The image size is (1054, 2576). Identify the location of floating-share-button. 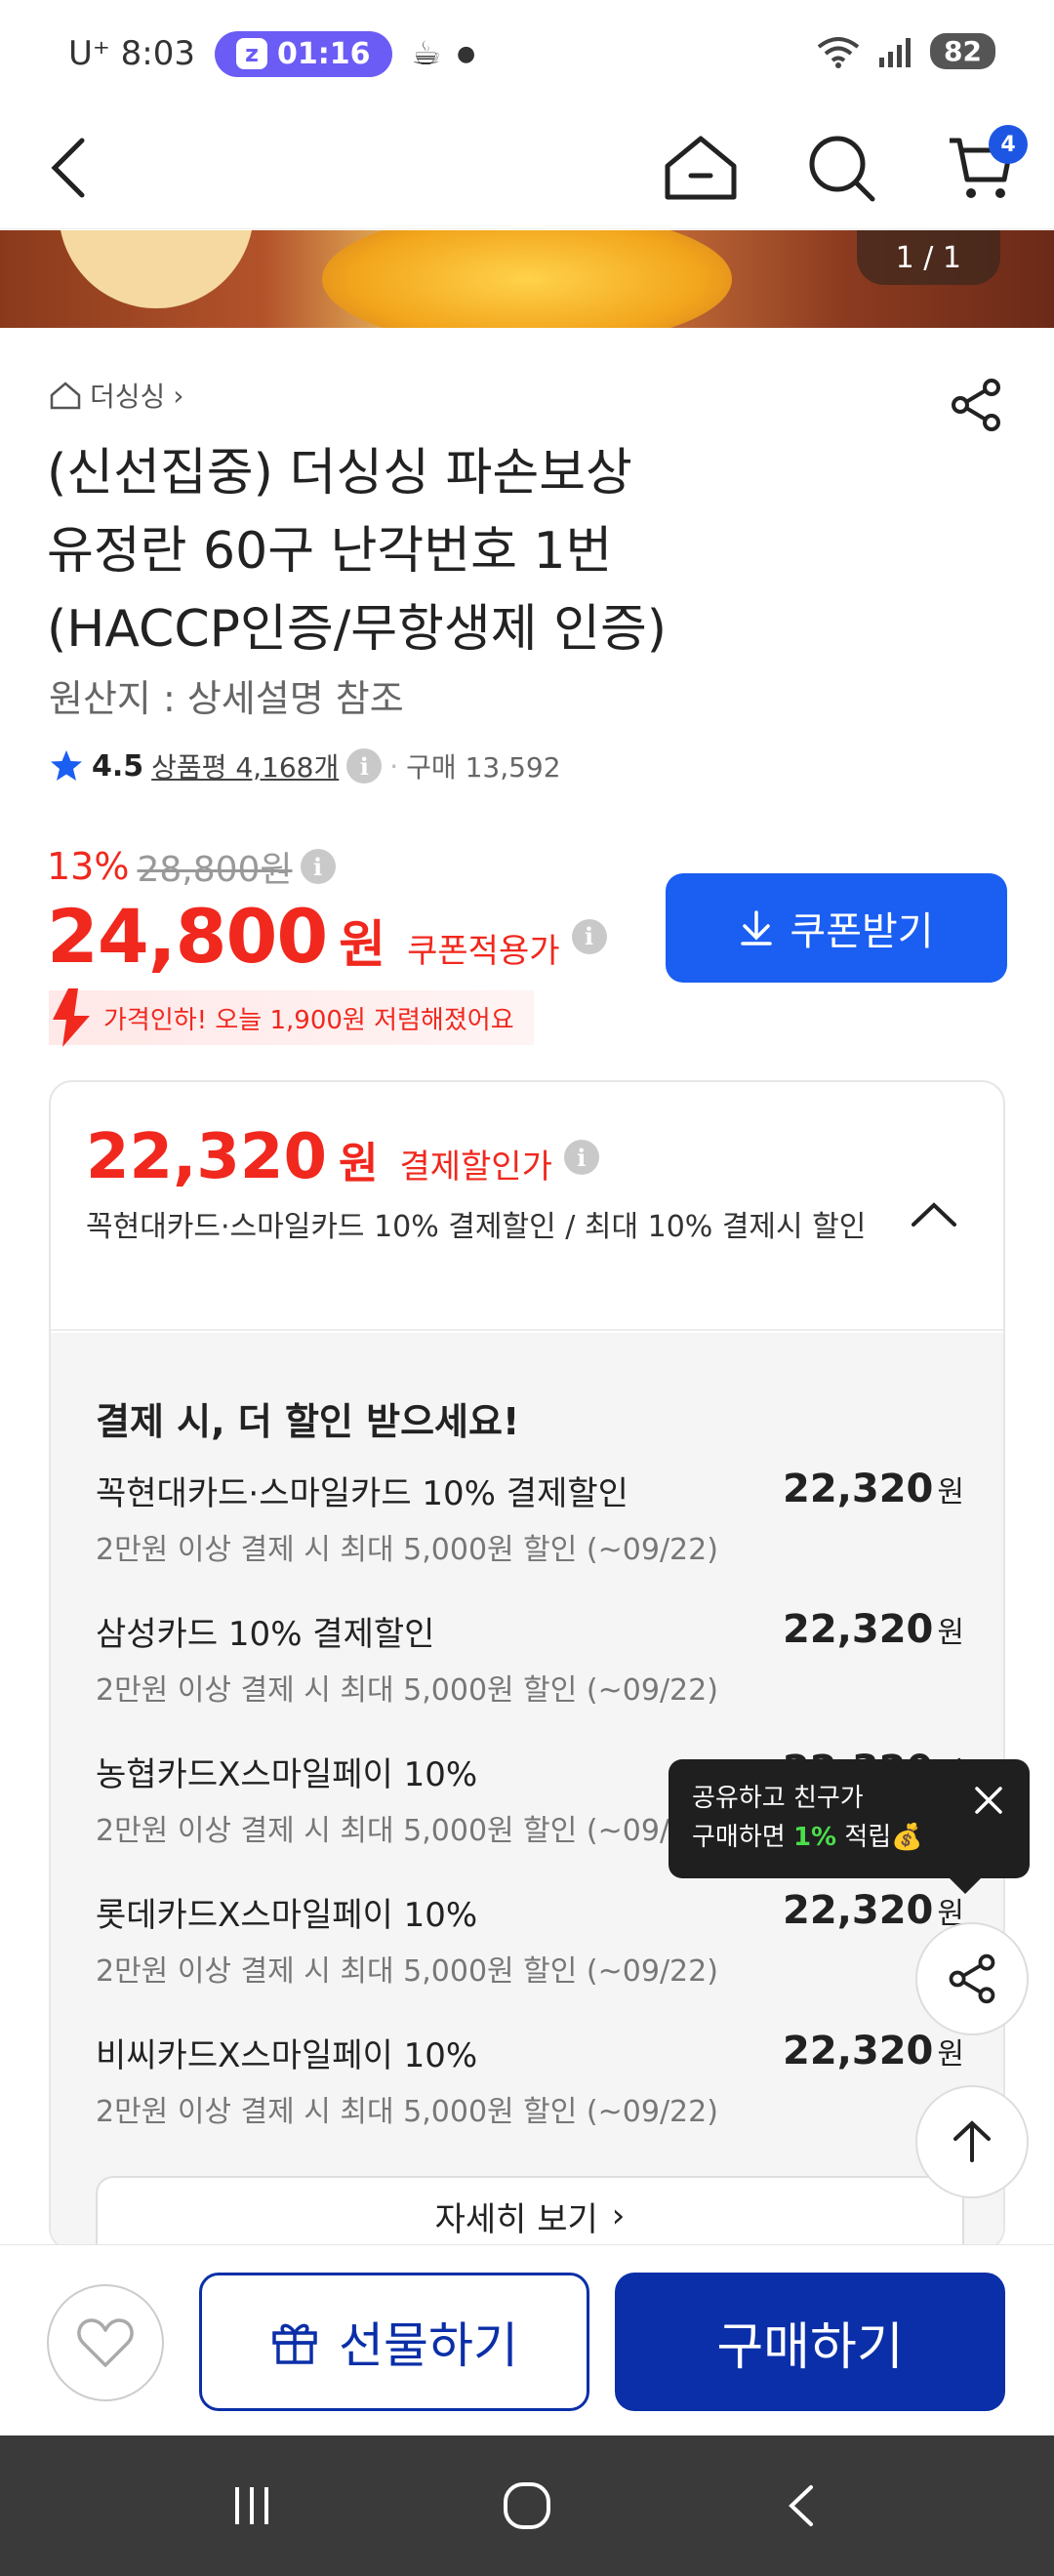
(972, 1978).